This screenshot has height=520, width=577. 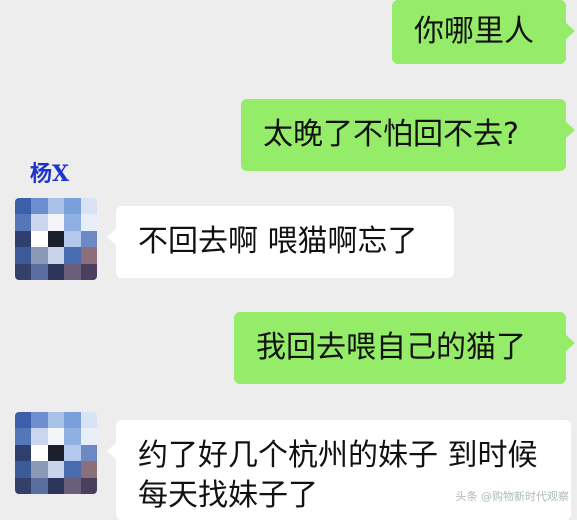 I want to click on sender-name: 杨X, so click(x=50, y=174).